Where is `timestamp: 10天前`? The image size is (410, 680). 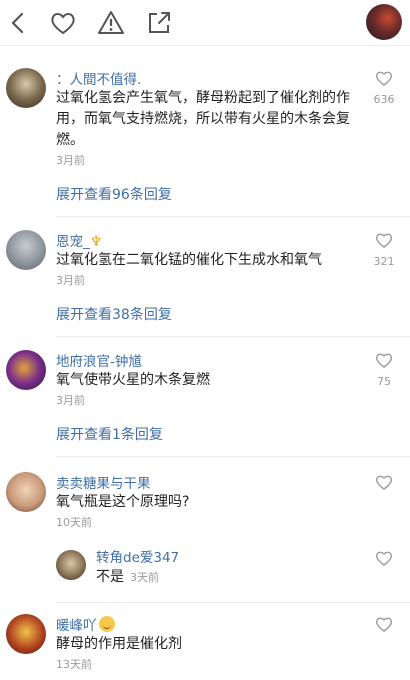 timestamp: 10天前 is located at coordinates (74, 522).